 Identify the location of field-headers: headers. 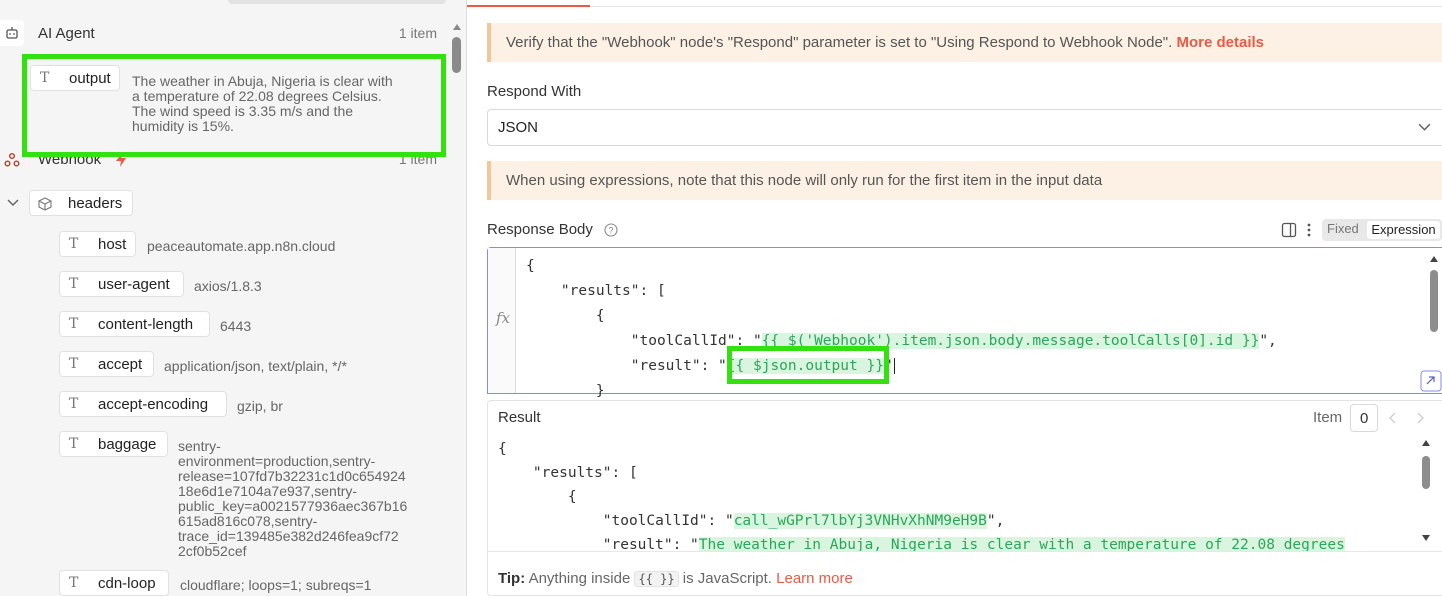
(81, 203).